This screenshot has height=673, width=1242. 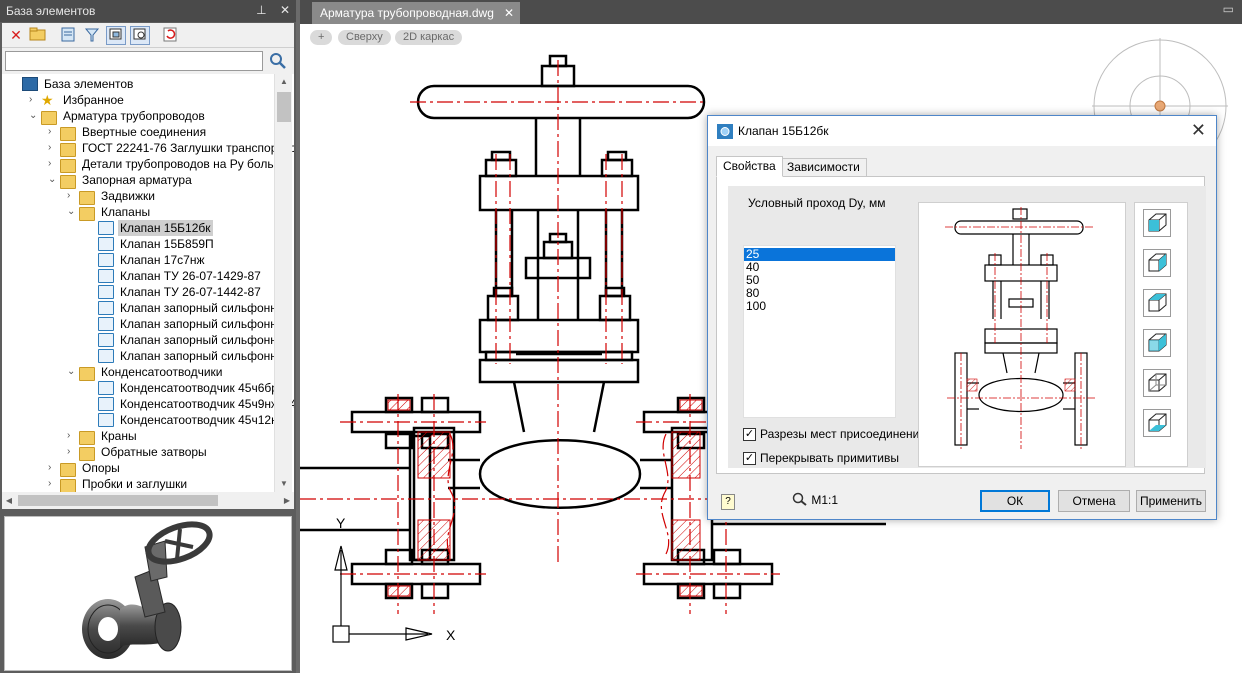 I want to click on tree-item-label: Ввертные соединения, so click(x=144, y=132).